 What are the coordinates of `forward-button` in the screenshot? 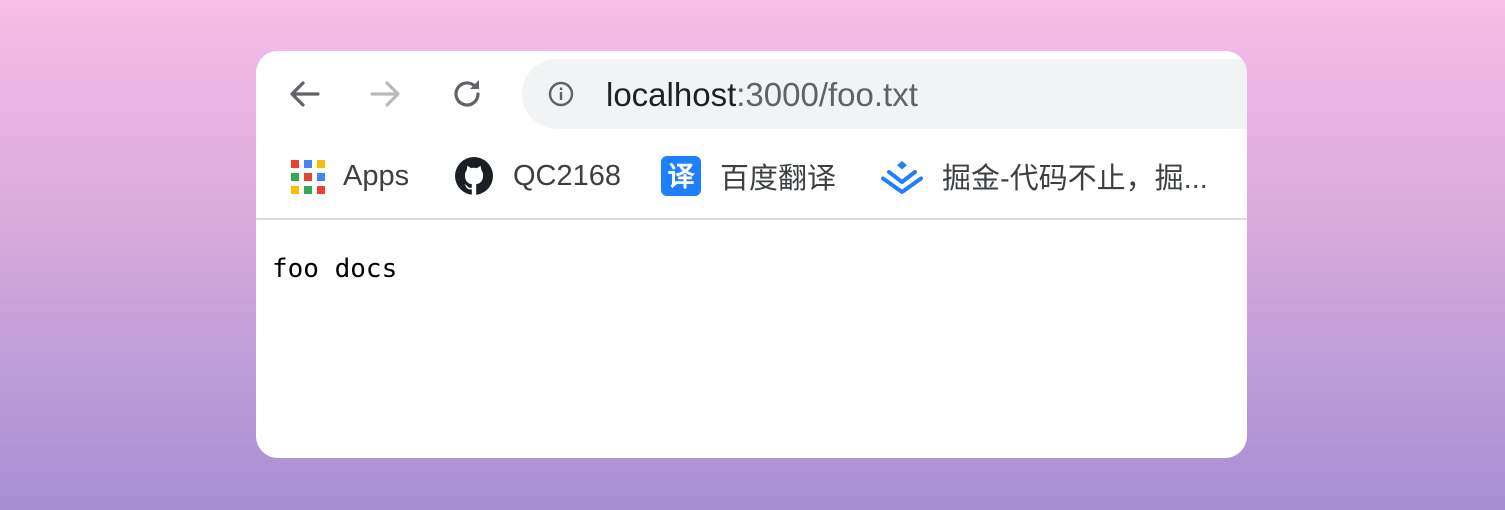 It's located at (385, 94).